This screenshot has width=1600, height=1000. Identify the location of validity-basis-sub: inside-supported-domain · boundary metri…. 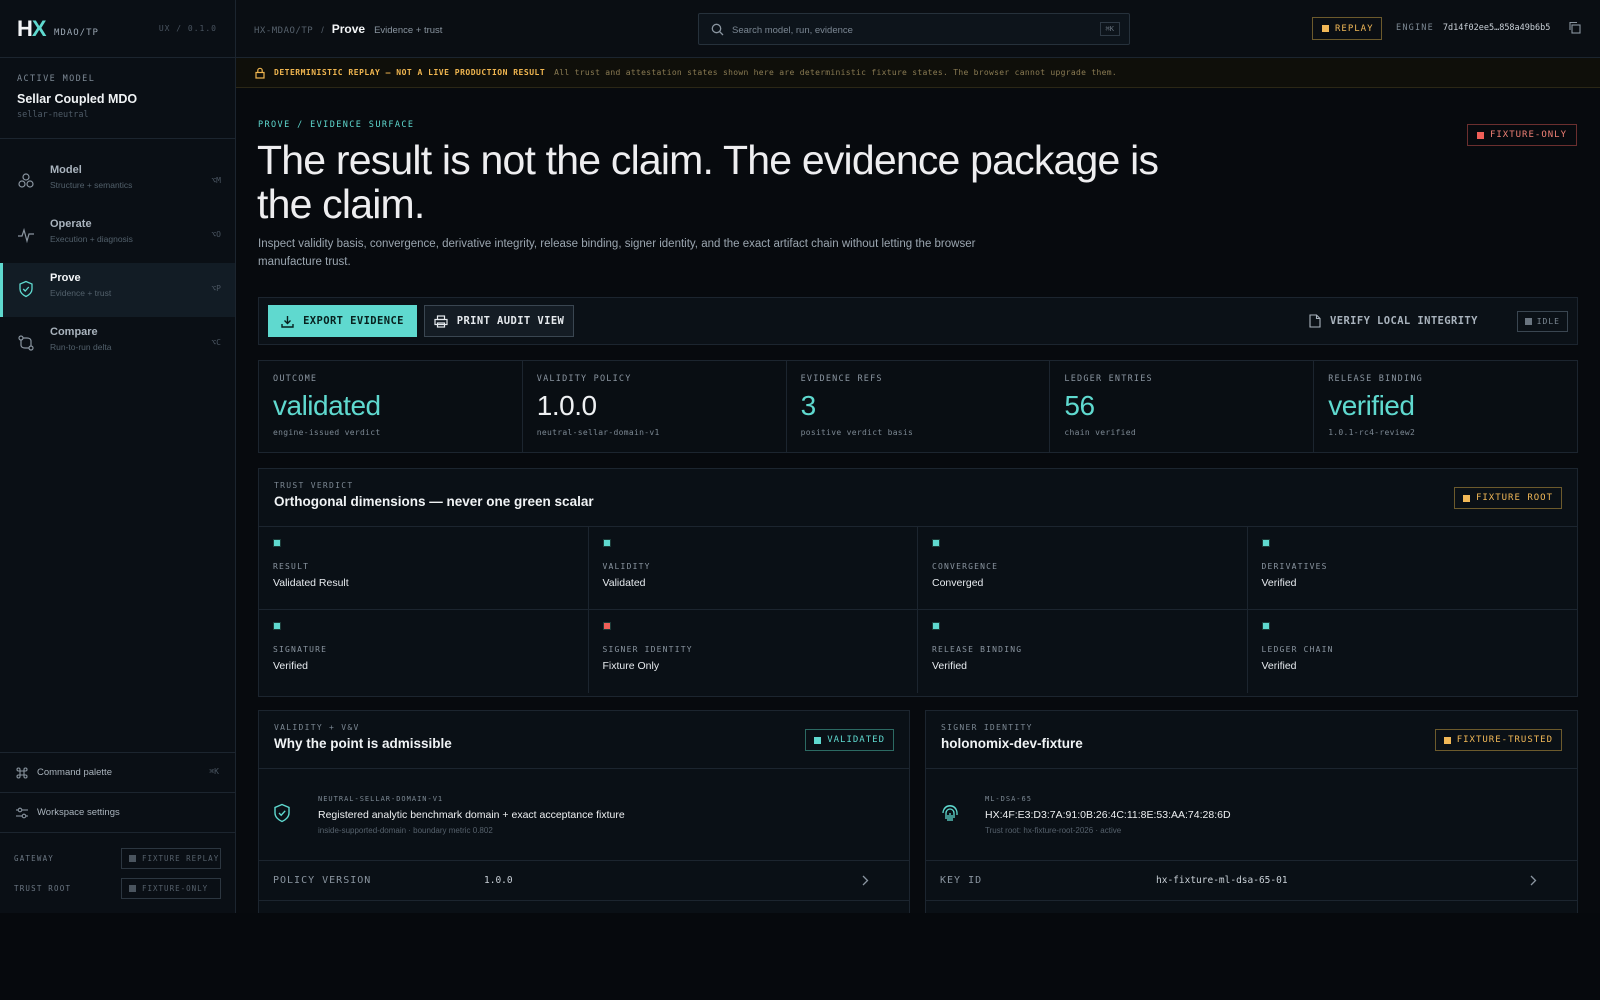
(405, 830).